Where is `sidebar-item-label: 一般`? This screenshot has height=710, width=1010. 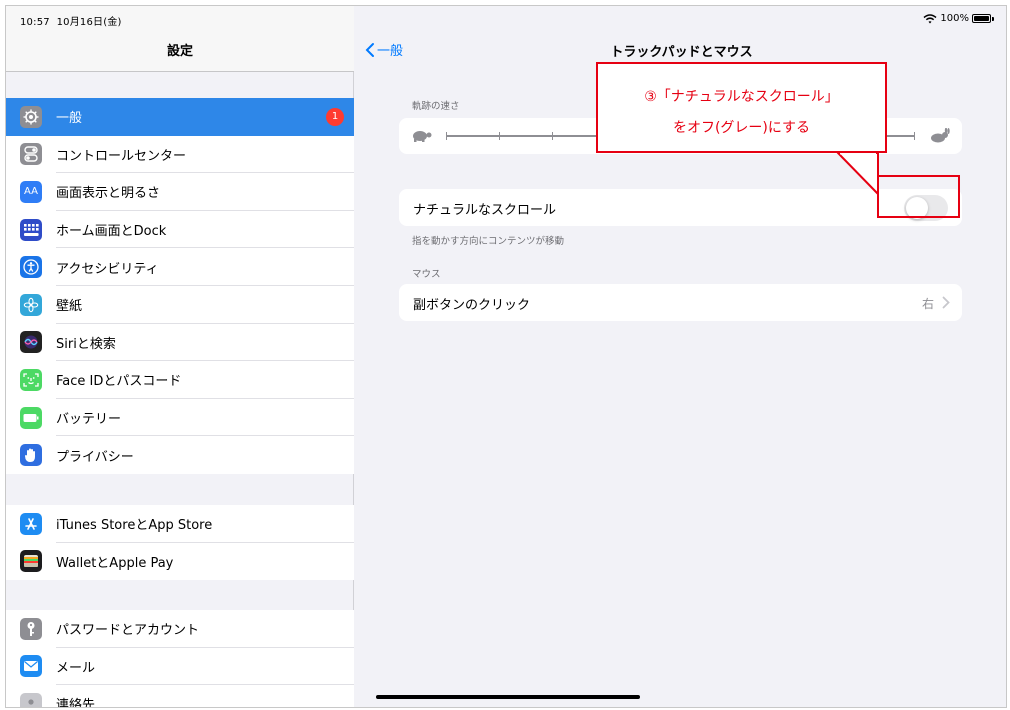
sidebar-item-label: 一般 is located at coordinates (69, 119).